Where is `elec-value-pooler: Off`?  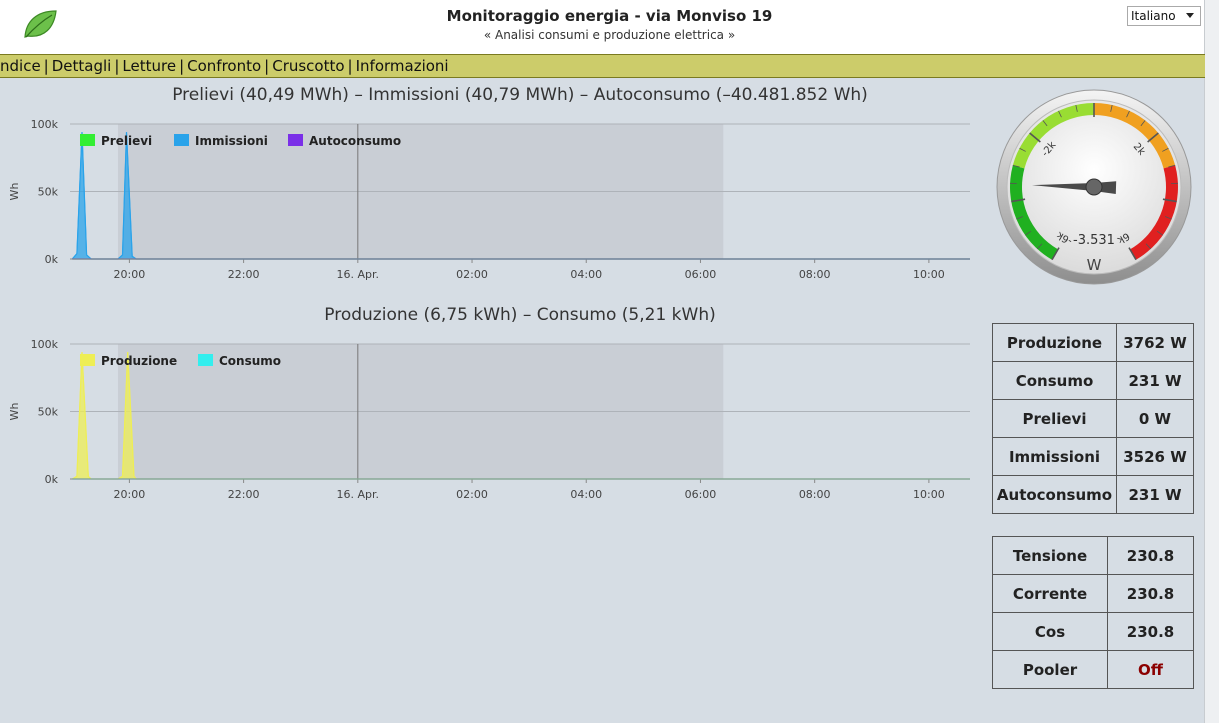
elec-value-pooler: Off is located at coordinates (1150, 669).